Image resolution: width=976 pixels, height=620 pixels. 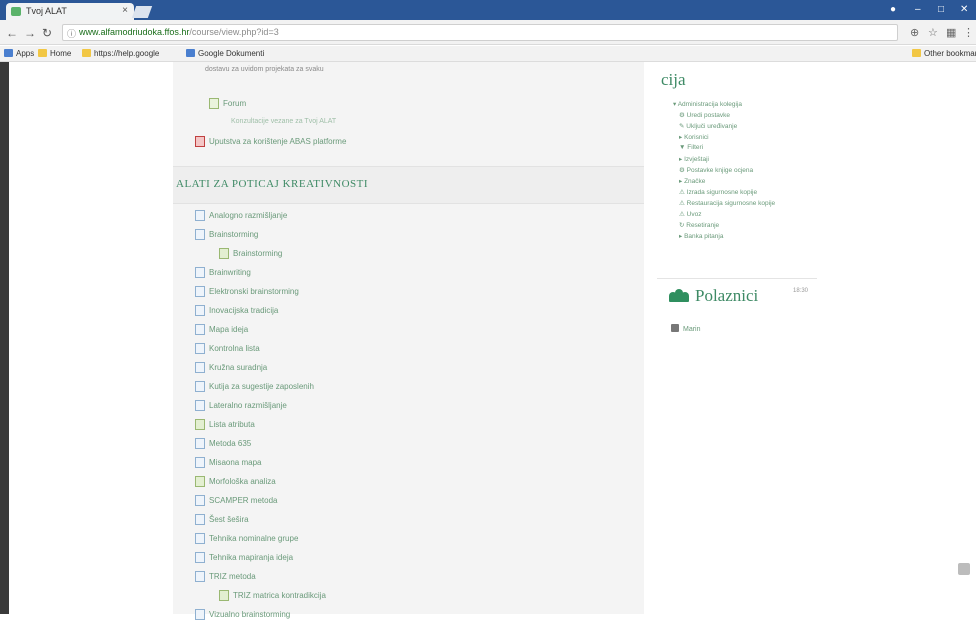 I want to click on activity-item: Misaona mapa, so click(x=228, y=462).